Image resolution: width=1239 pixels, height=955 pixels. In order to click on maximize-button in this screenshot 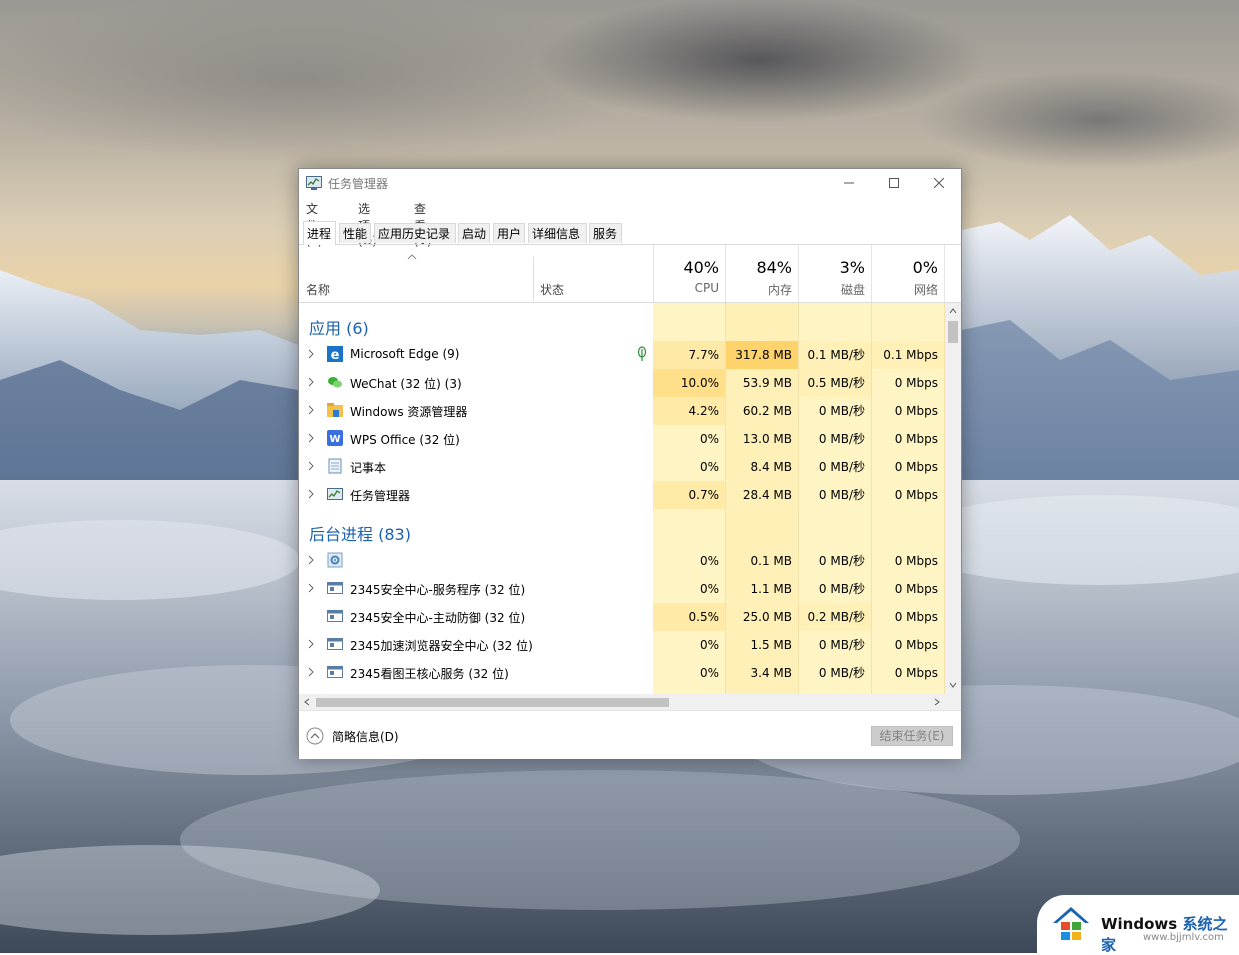, I will do `click(894, 183)`.